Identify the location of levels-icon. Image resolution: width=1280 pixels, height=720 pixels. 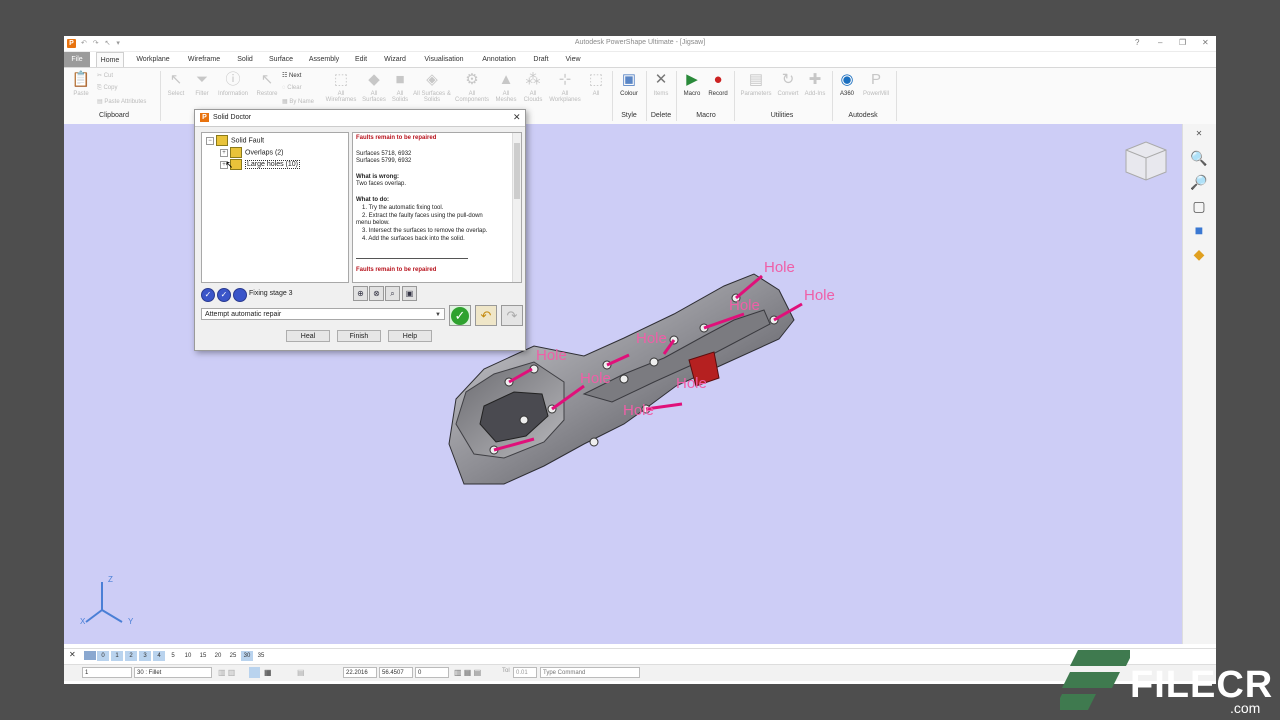
(90, 655).